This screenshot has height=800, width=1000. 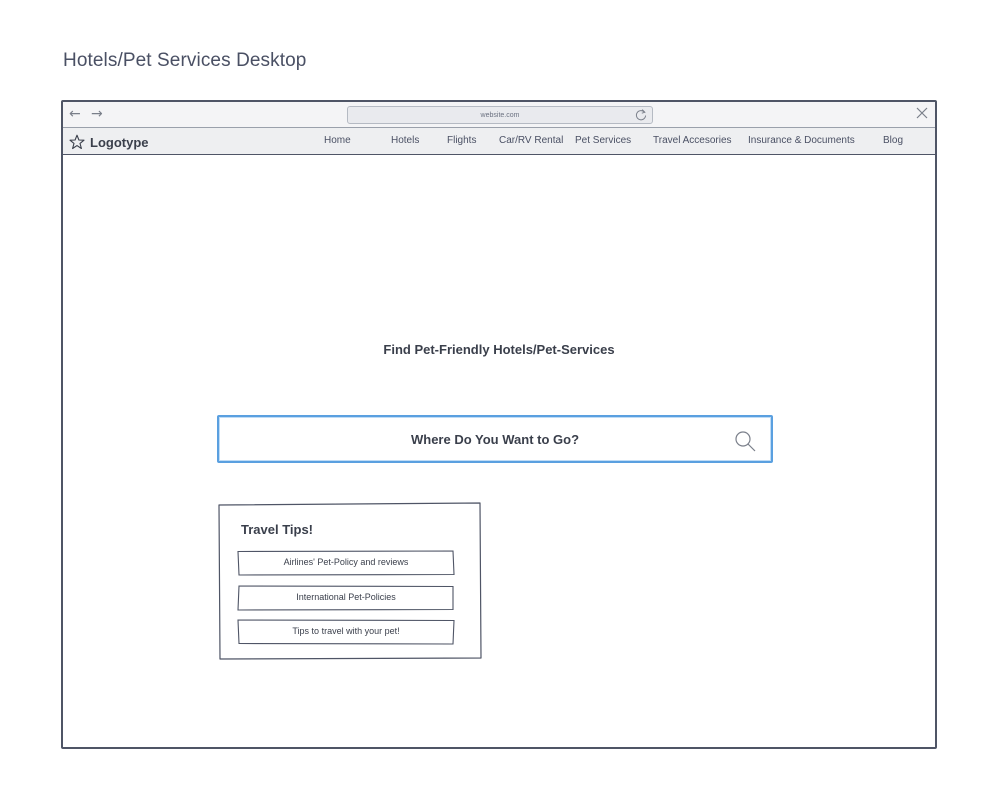 I want to click on forward-arrow-icon: →, so click(x=97, y=114).